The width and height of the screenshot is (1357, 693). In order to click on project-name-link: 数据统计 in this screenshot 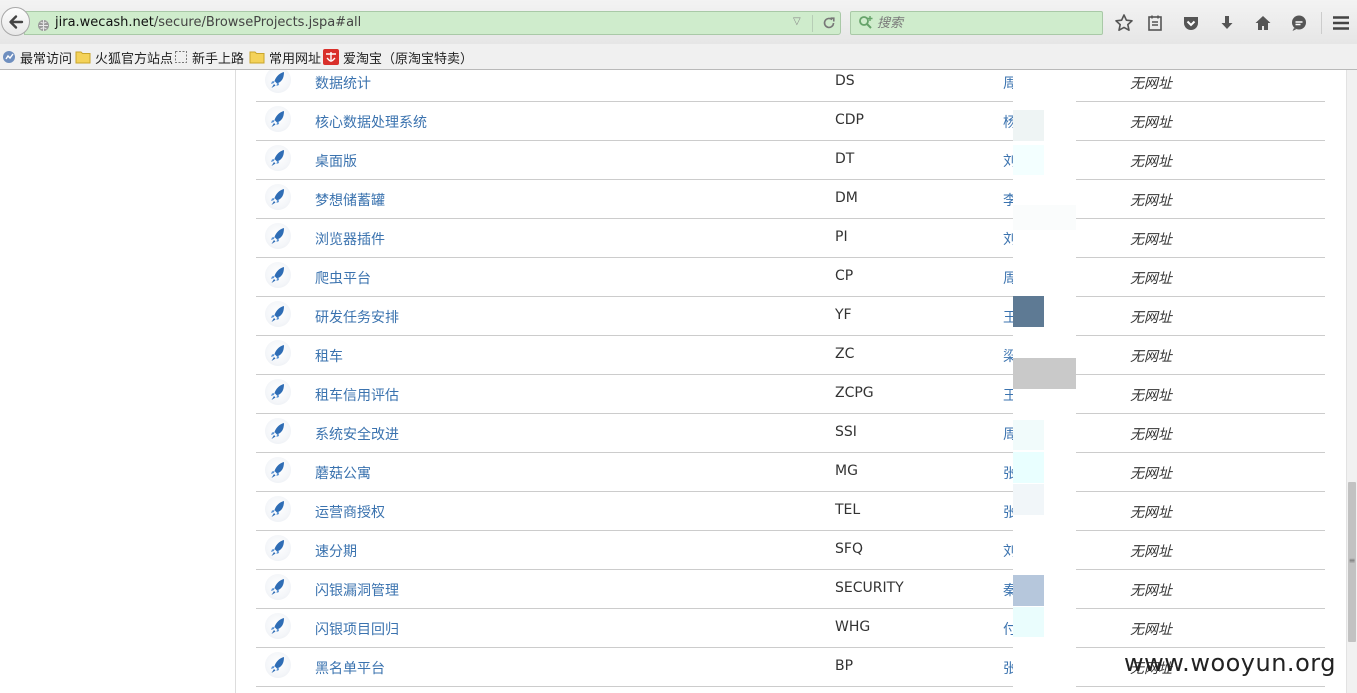, I will do `click(343, 83)`.